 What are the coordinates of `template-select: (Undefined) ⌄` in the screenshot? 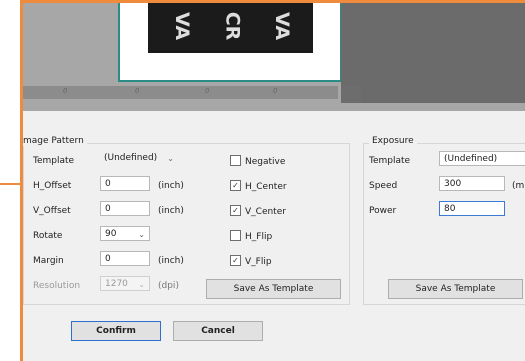 It's located at (138, 158).